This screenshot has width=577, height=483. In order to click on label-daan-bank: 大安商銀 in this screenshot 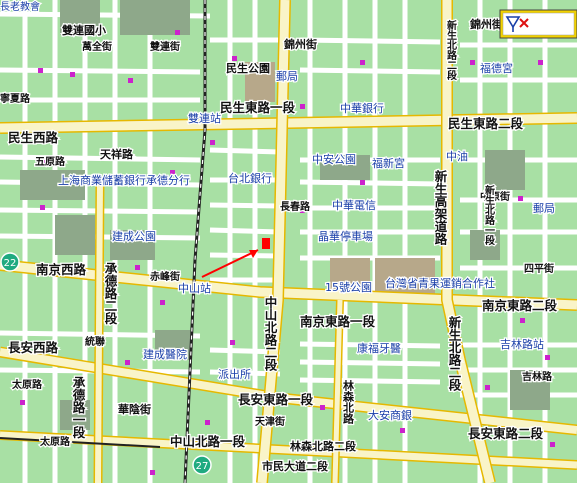, I will do `click(390, 415)`.